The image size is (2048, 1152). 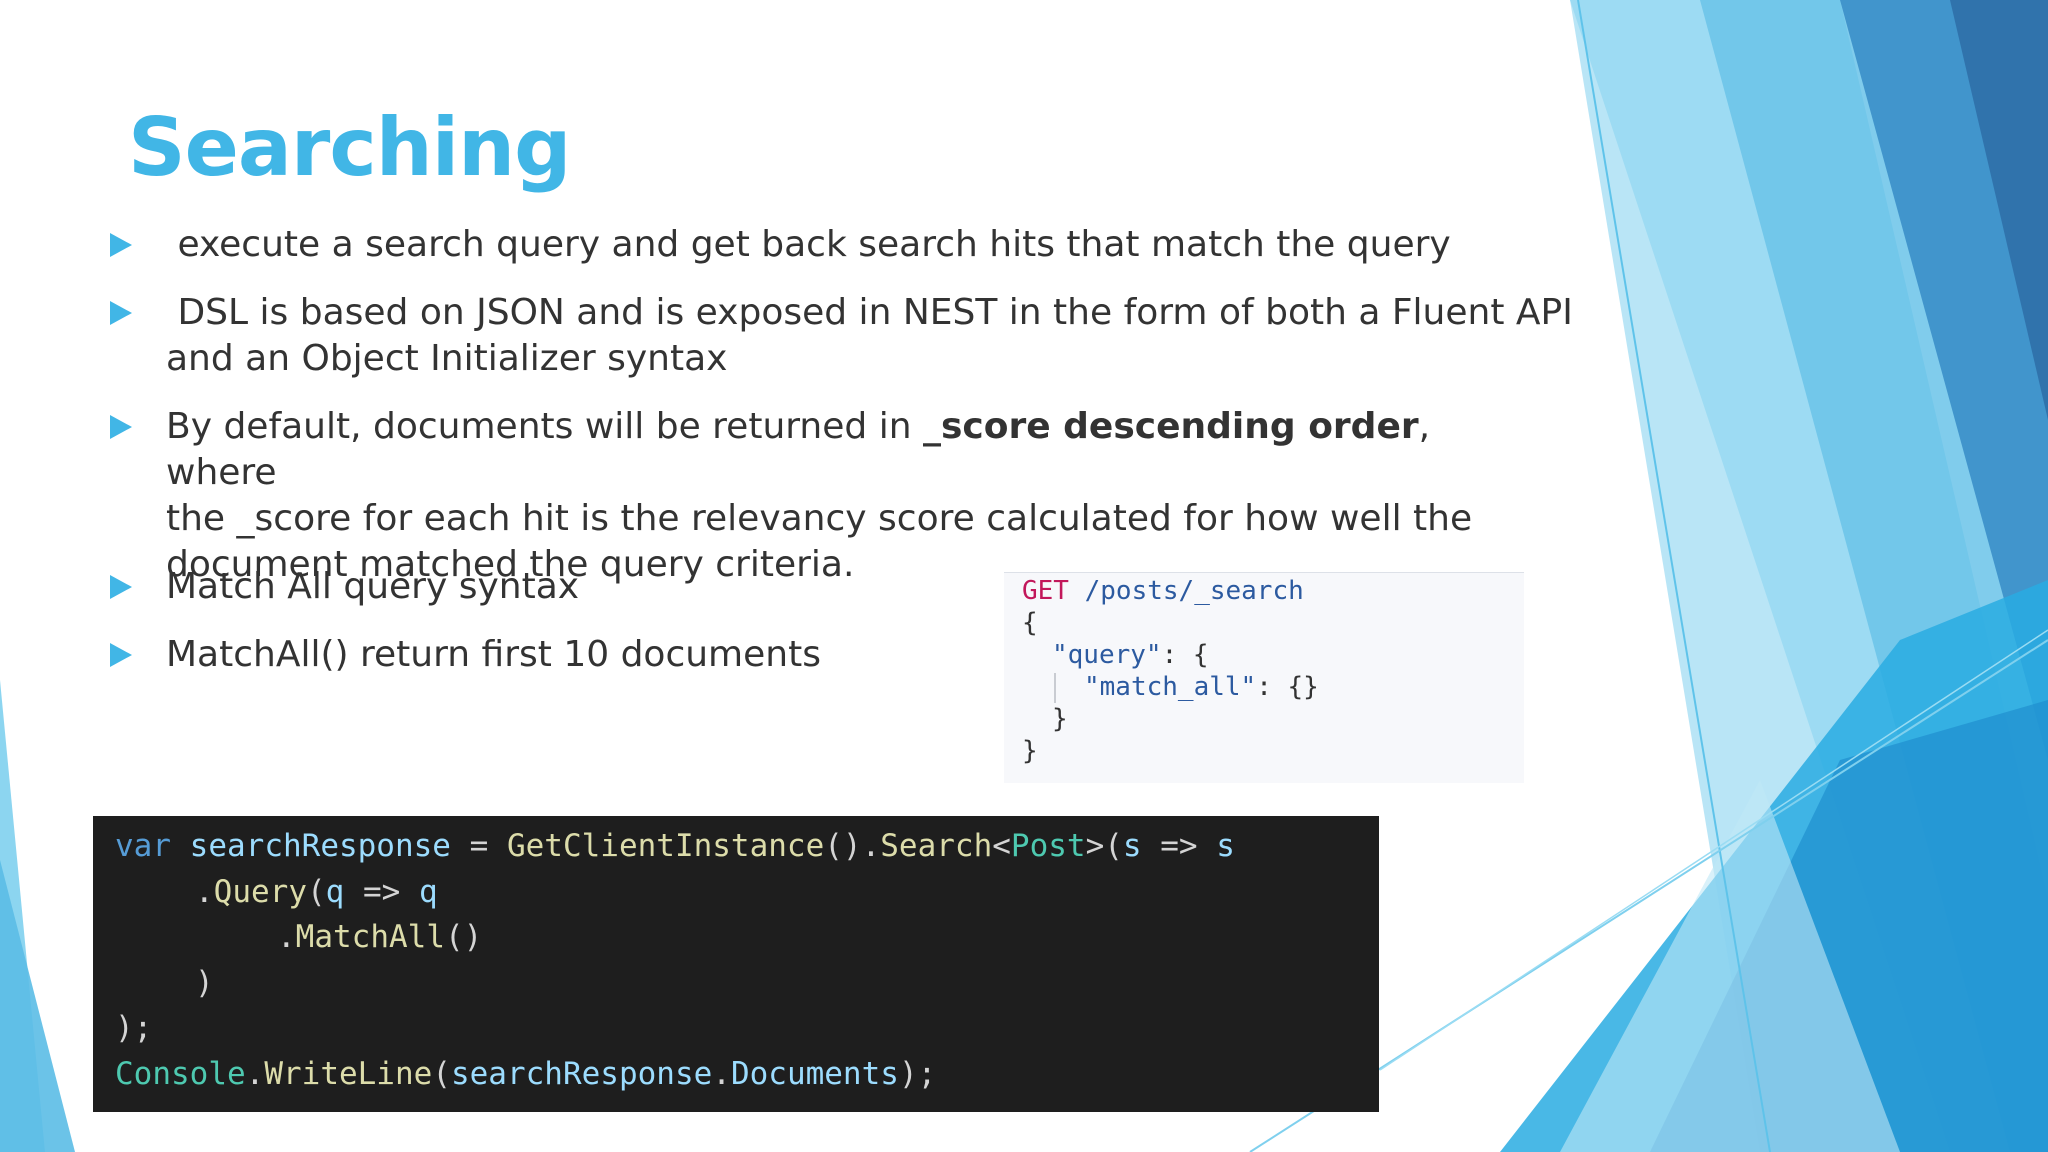 What do you see at coordinates (1201, 687) in the screenshot?
I see `json-line: "match_all": {}` at bounding box center [1201, 687].